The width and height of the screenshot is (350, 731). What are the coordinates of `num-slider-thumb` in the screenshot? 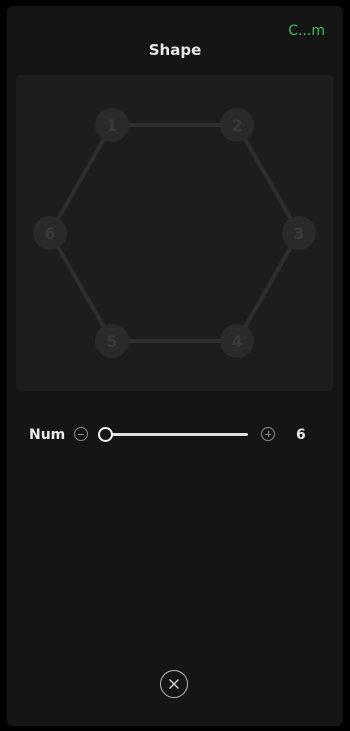 It's located at (105, 434).